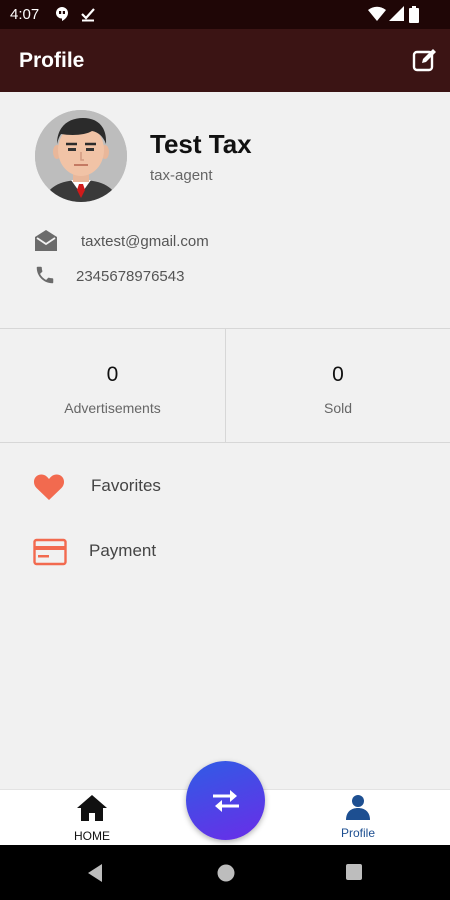  I want to click on phone-icon, so click(46, 276).